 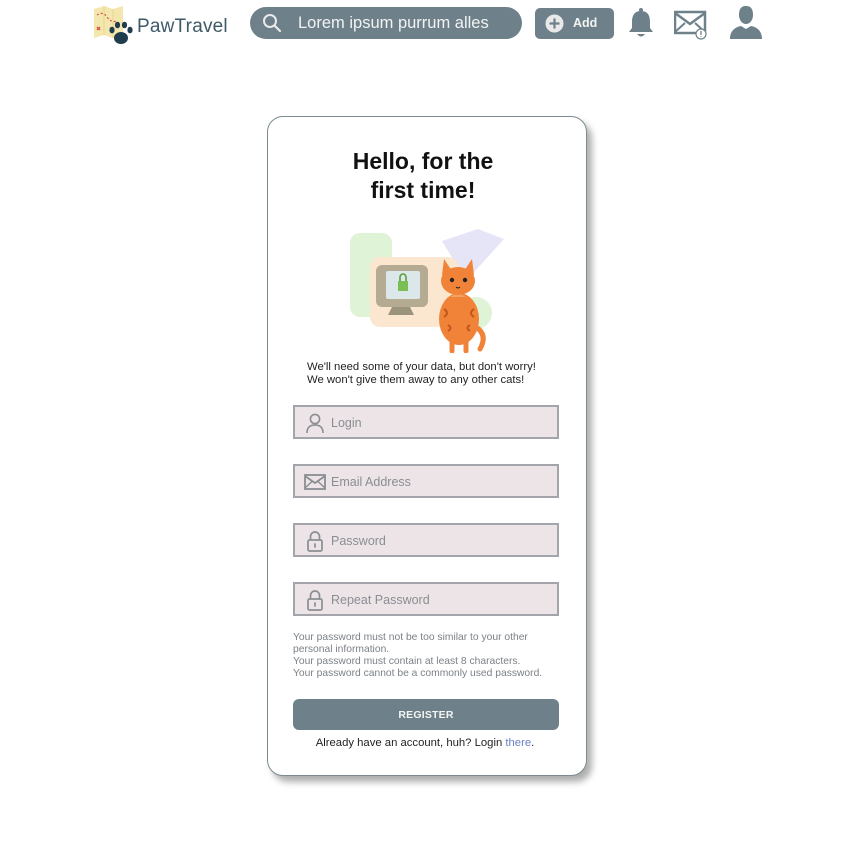 I want to click on email-field, so click(x=426, y=481).